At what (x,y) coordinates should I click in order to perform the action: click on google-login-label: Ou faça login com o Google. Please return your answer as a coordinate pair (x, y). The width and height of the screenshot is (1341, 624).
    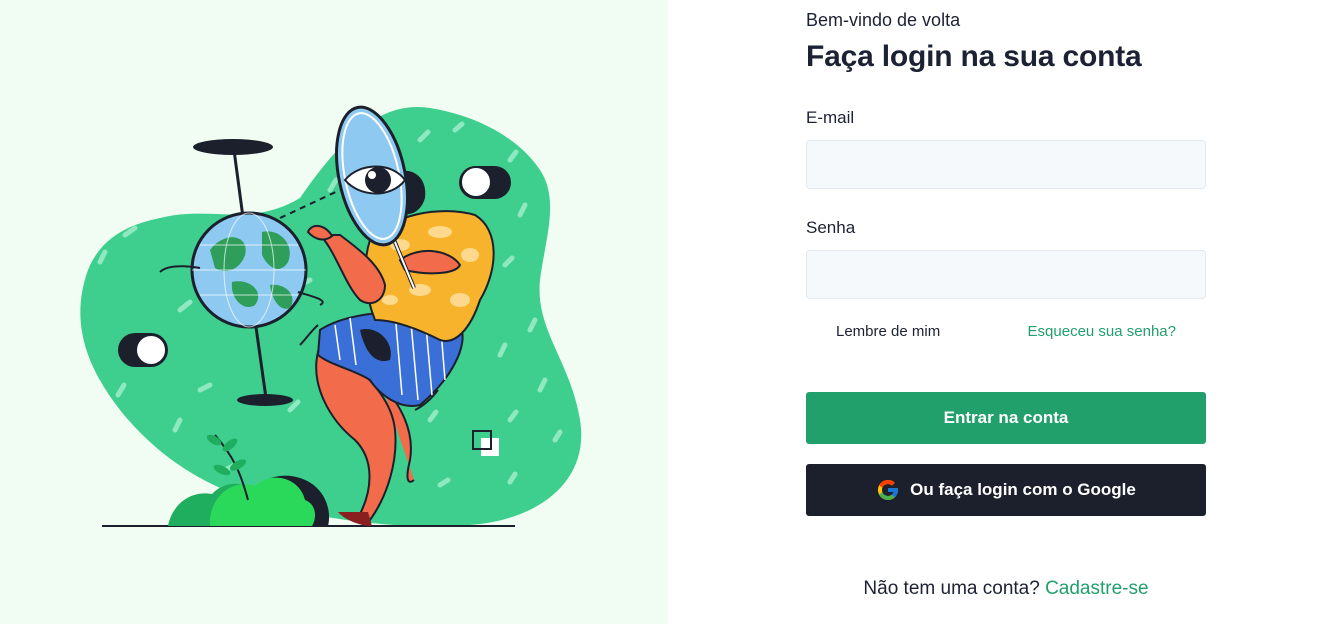
    Looking at the image, I should click on (1023, 489).